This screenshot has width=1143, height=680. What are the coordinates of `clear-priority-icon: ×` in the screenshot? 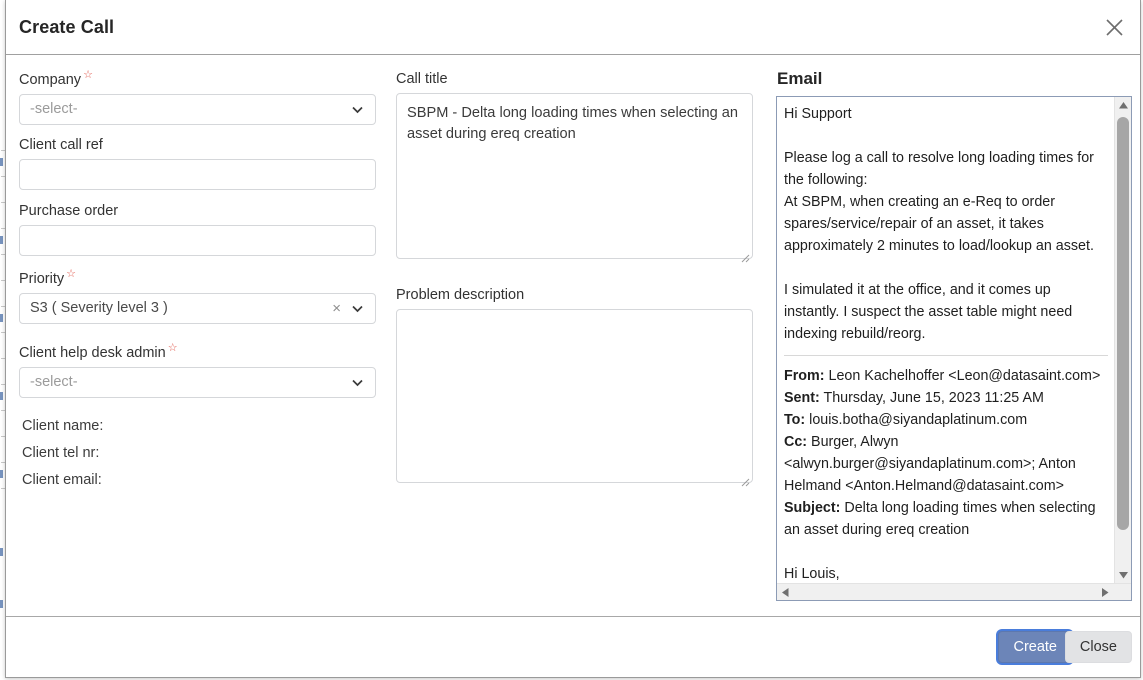 It's located at (336, 308).